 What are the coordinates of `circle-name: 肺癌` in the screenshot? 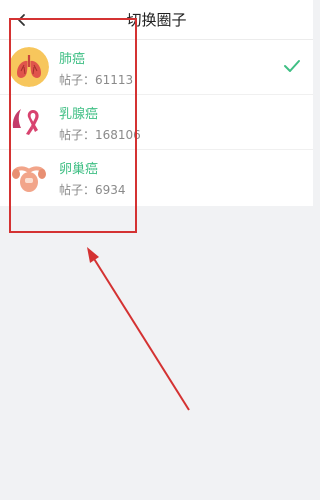 It's located at (72, 59).